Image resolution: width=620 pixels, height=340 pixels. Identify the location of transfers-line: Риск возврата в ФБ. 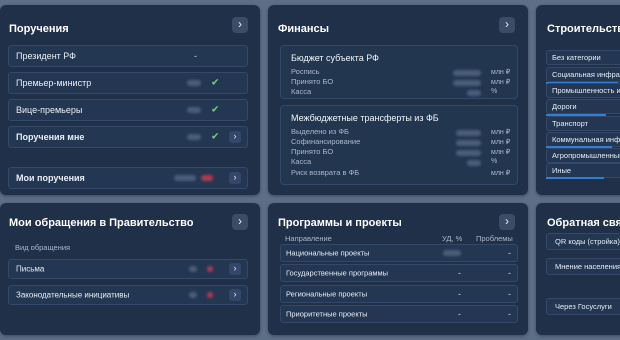
(325, 172).